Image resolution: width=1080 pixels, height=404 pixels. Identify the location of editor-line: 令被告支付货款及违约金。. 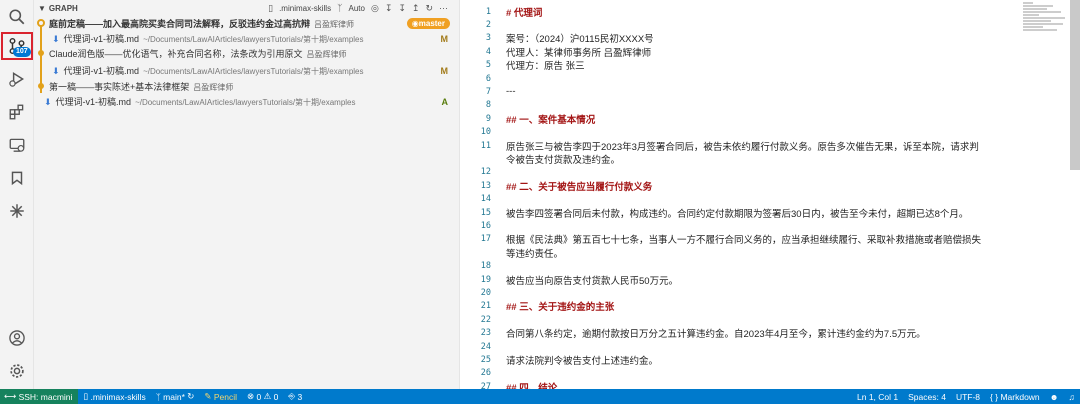
(761, 159).